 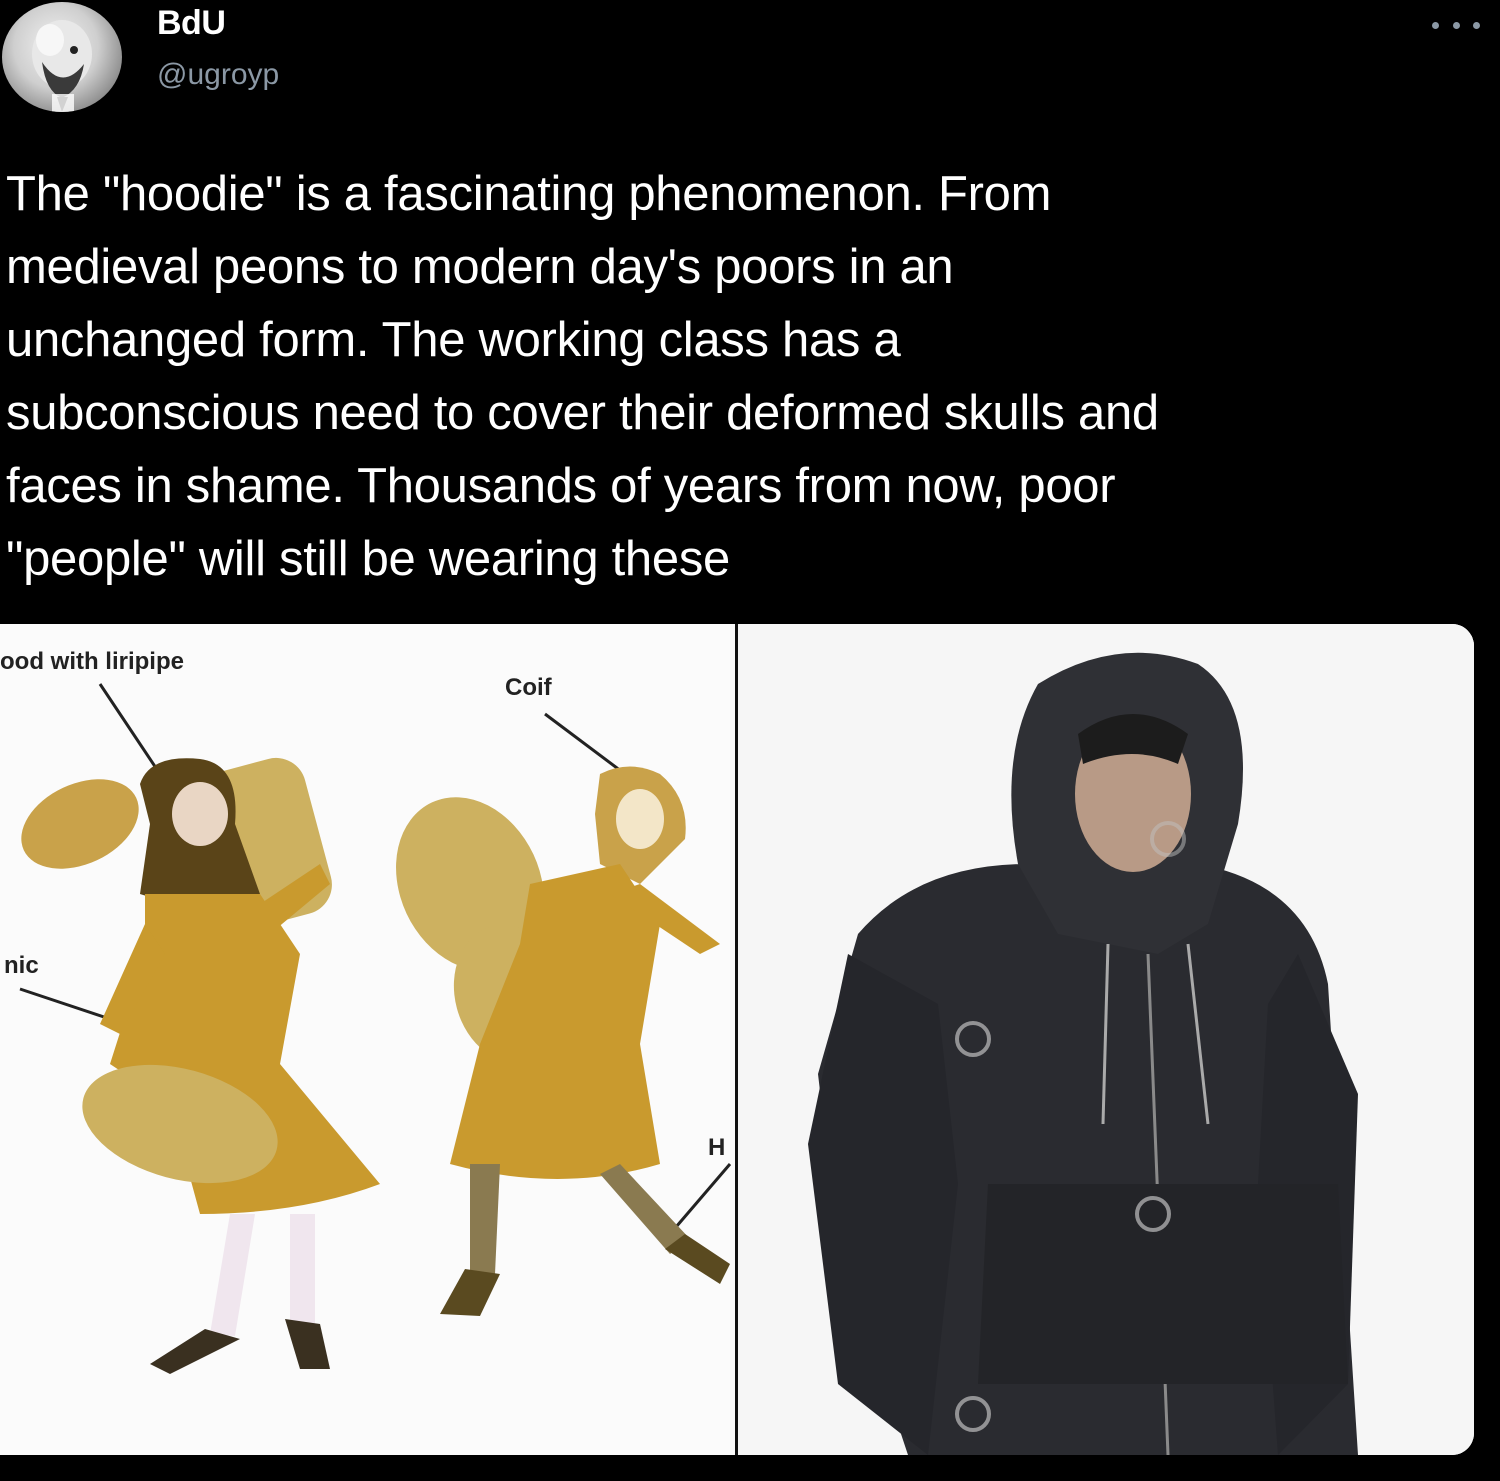 I want to click on more-options-icon, so click(x=1456, y=25).